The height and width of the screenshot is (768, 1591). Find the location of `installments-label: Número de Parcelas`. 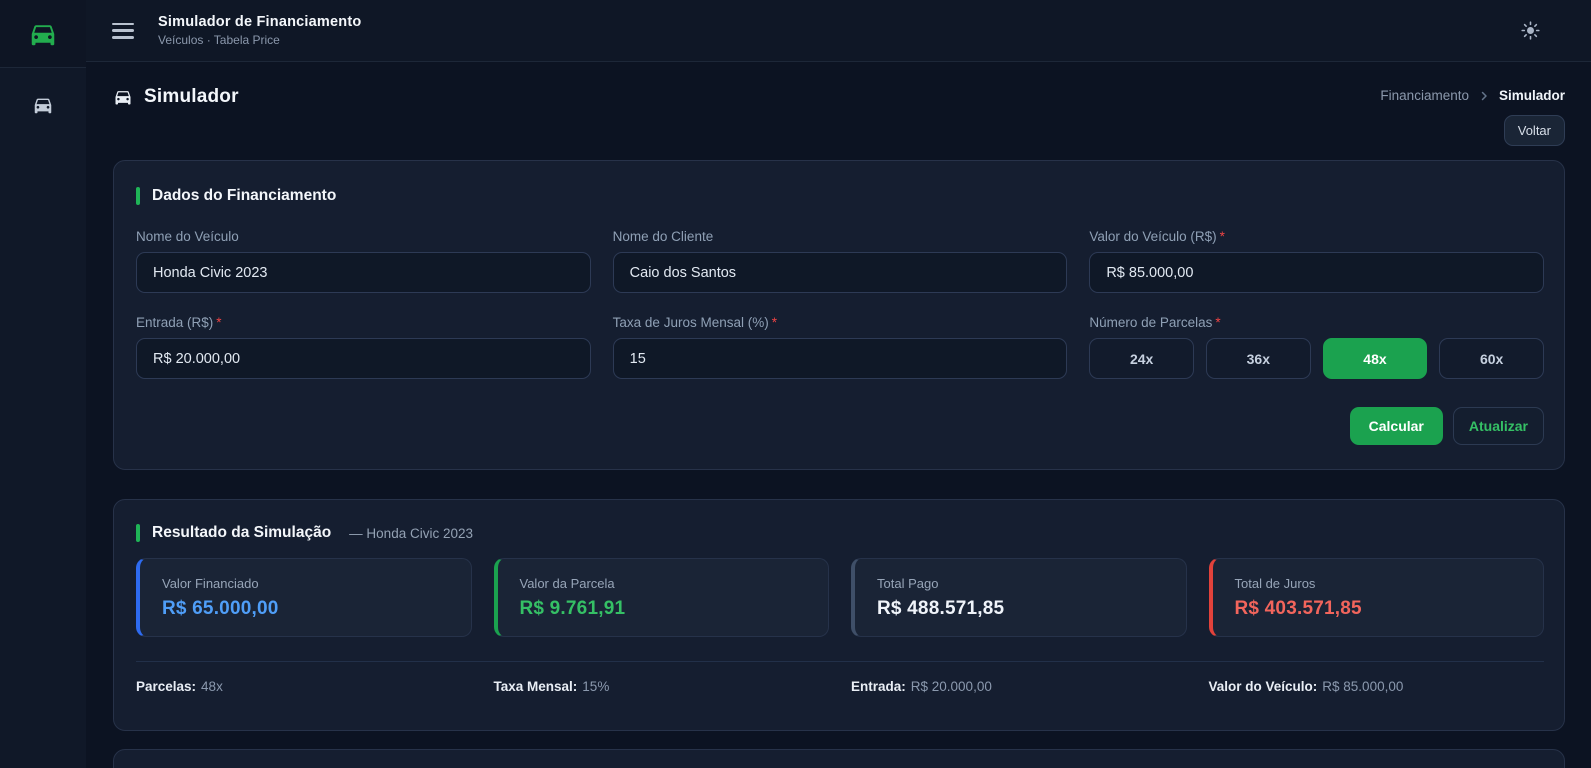

installments-label: Número de Parcelas is located at coordinates (1151, 322).